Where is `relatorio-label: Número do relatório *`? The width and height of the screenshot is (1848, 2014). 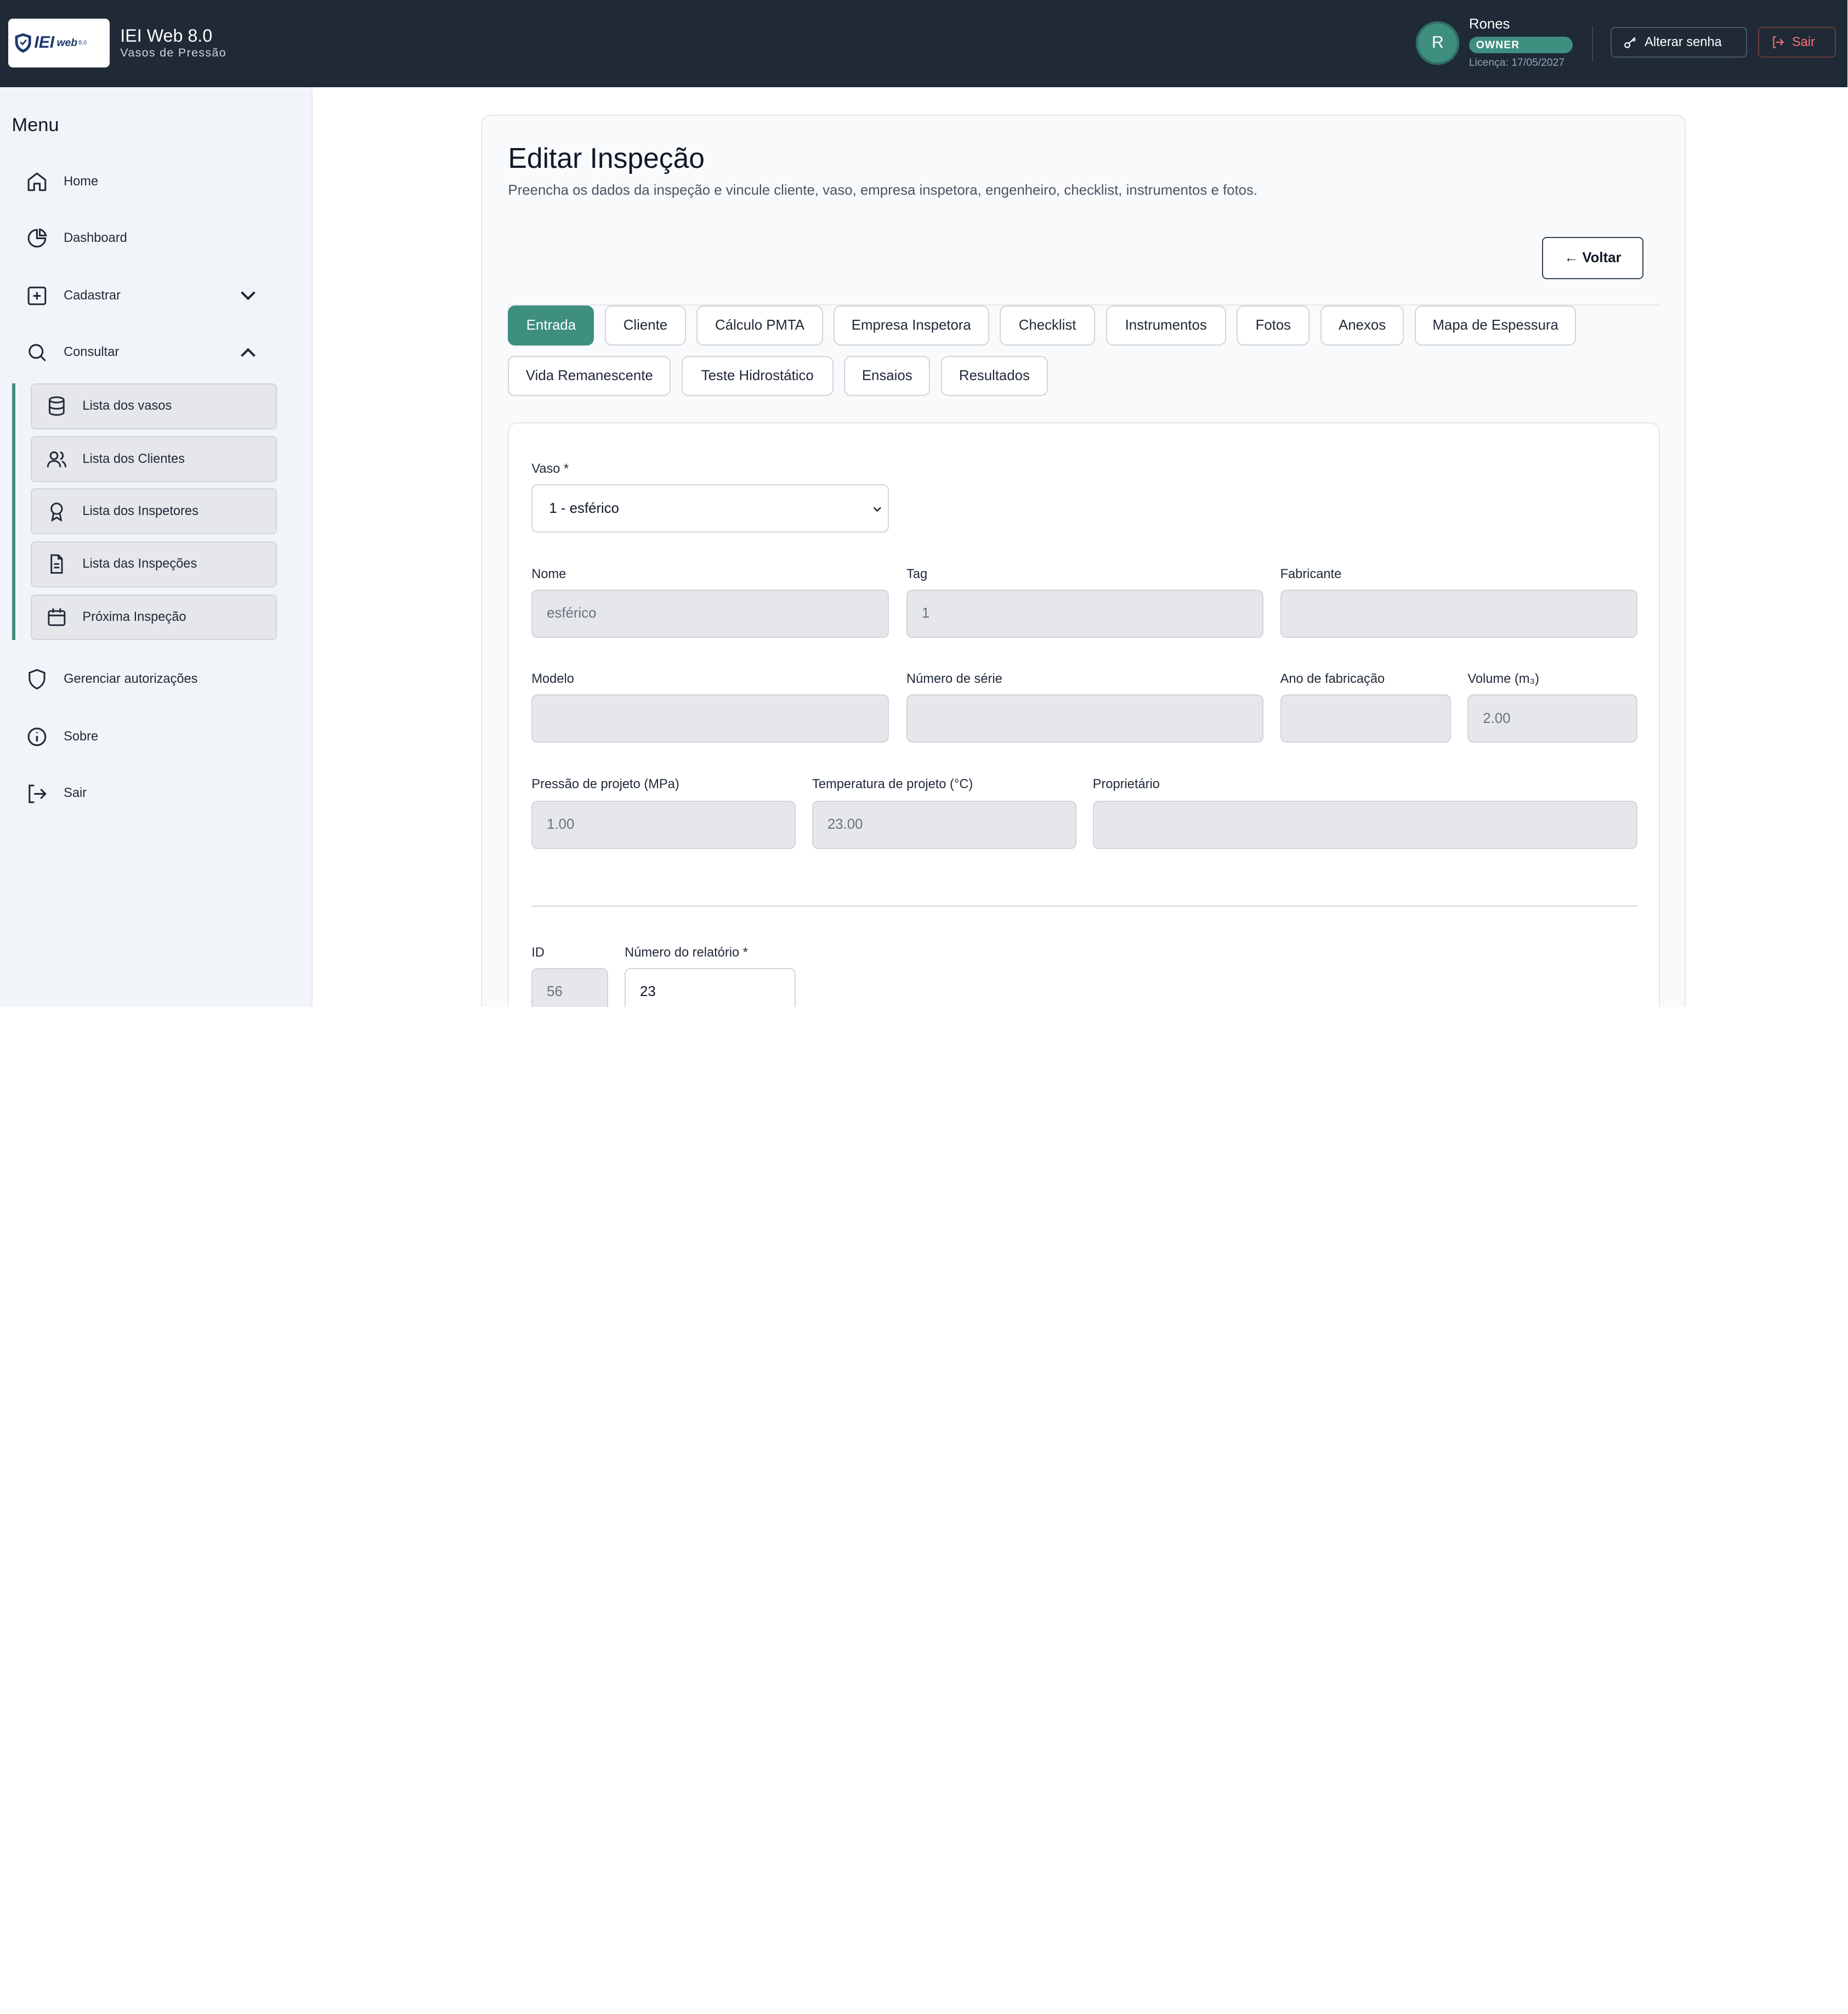
relatorio-label: Número do relatório * is located at coordinates (687, 952).